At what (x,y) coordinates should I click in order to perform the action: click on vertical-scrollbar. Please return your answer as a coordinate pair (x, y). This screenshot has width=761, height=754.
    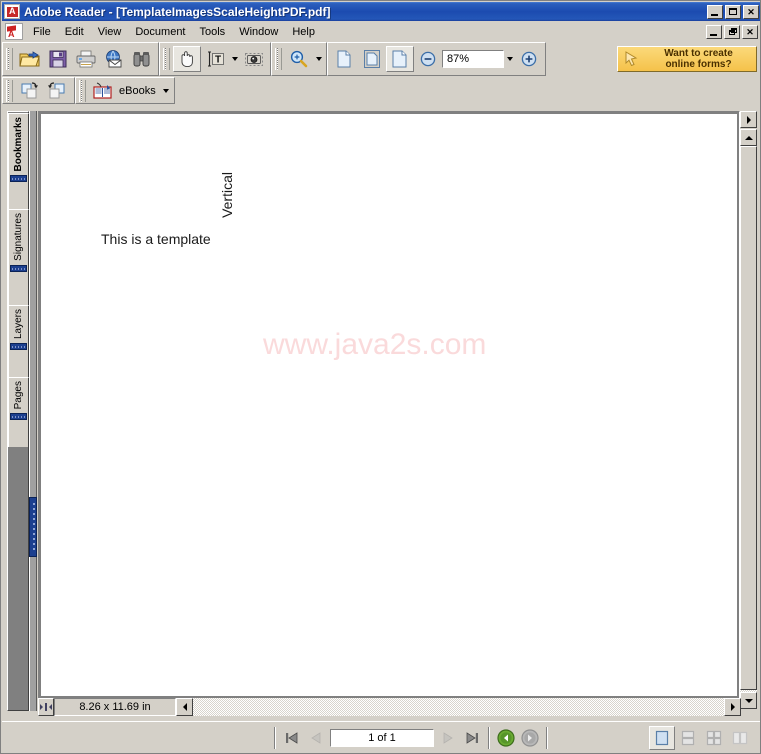
    Looking at the image, I should click on (748, 411).